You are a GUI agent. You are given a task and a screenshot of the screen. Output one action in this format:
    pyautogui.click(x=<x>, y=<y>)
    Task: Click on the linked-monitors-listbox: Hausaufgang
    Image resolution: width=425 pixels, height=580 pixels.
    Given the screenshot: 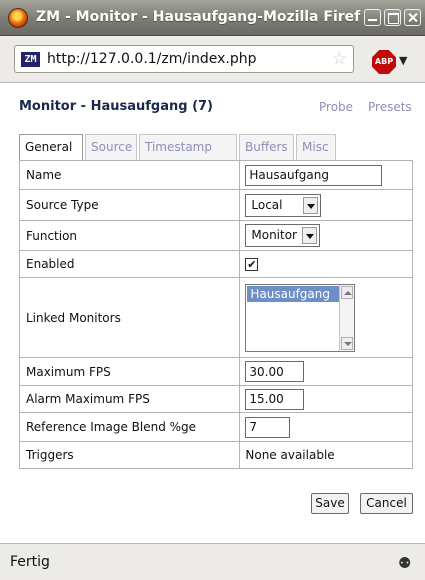 What is the action you would take?
    pyautogui.click(x=300, y=317)
    